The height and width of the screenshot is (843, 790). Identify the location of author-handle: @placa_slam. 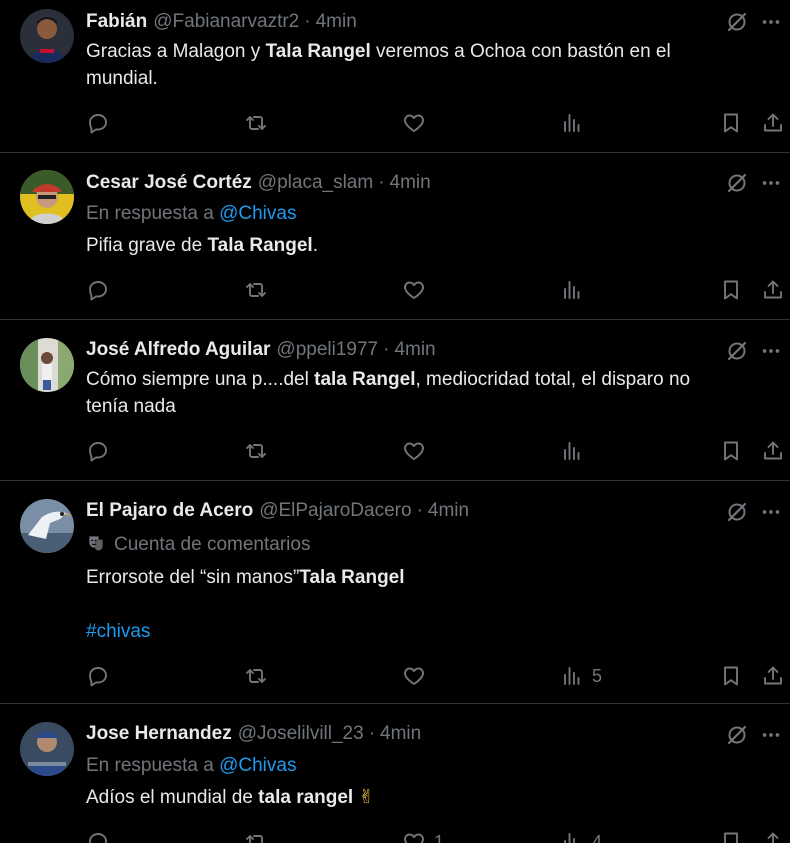
(315, 183).